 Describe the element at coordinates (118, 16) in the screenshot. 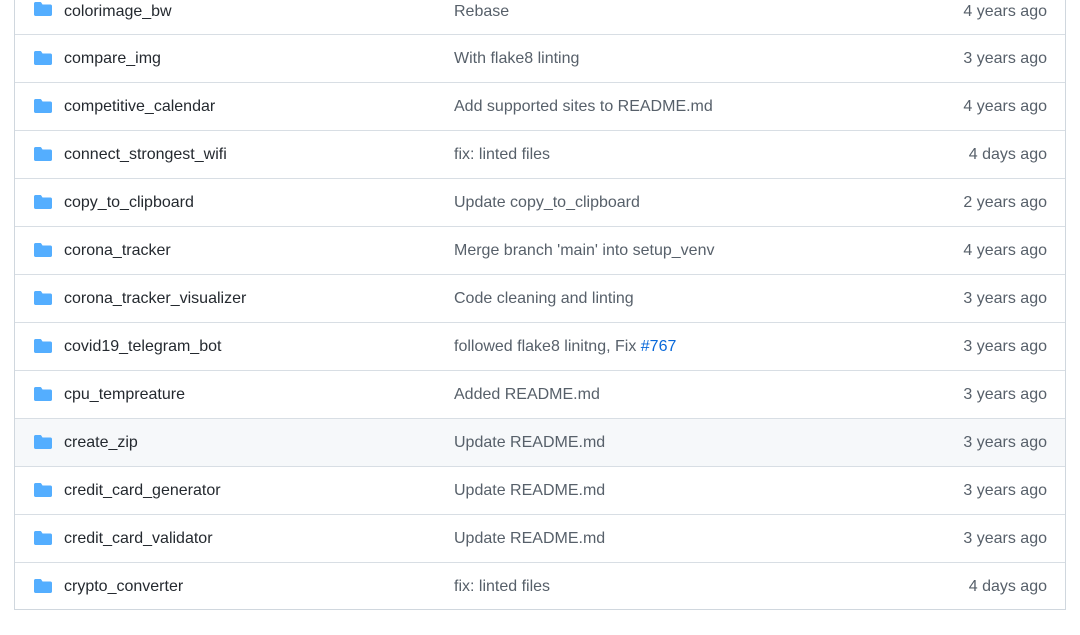

I see `file-name-link: colorimage_bw` at that location.